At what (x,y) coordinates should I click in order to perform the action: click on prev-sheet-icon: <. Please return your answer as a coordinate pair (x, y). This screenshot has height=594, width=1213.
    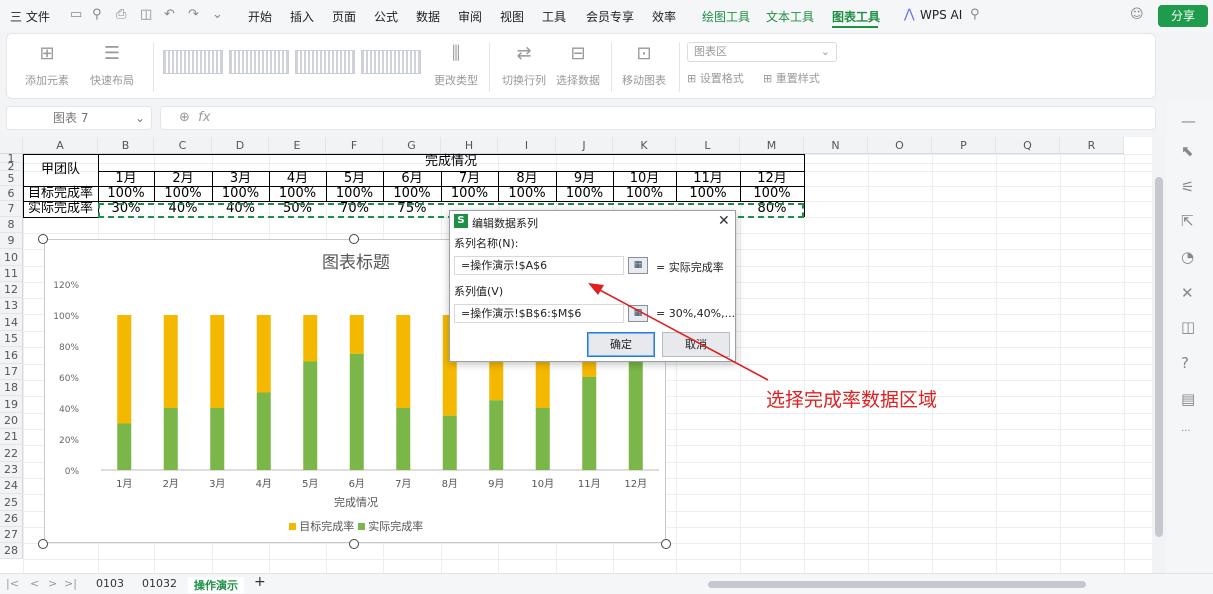
    Looking at the image, I should click on (34, 583).